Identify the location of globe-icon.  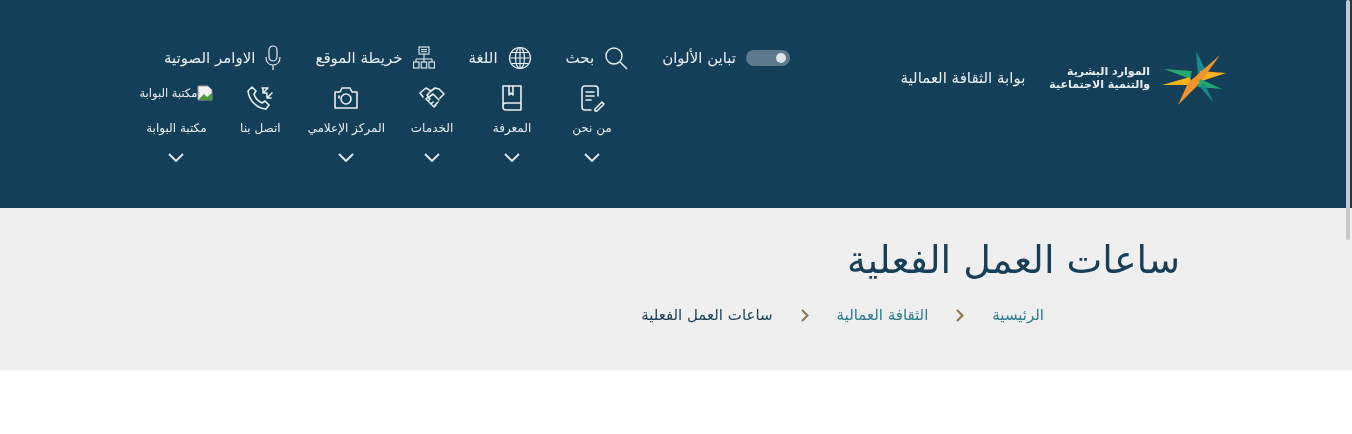
(519, 58).